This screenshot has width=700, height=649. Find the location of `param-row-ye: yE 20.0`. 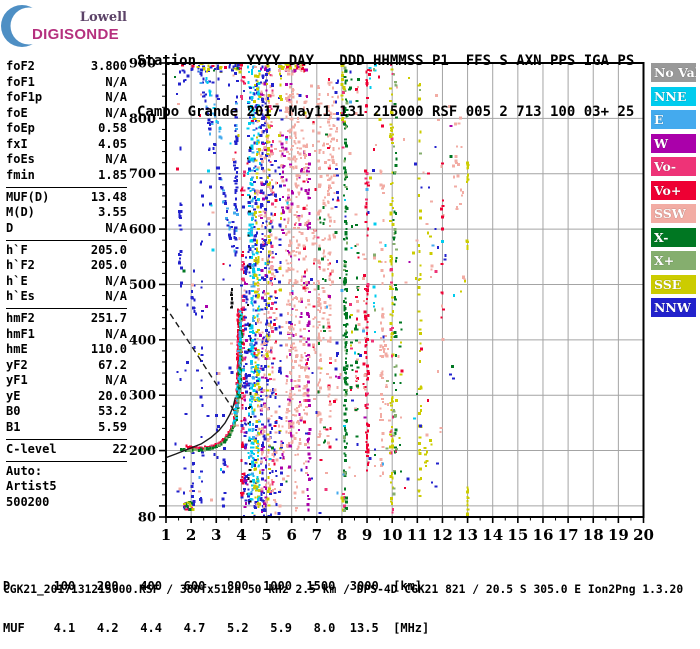

param-row-ye: yE 20.0 is located at coordinates (66, 397).